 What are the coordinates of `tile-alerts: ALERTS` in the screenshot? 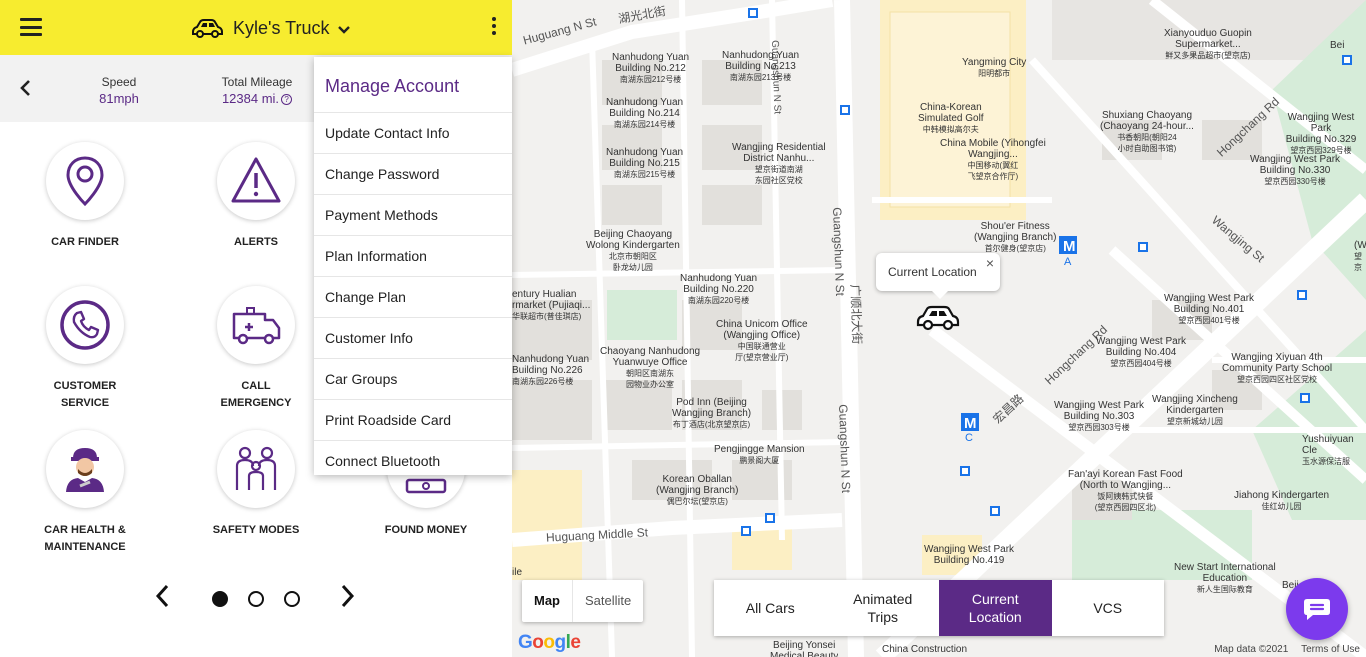 It's located at (256, 196).